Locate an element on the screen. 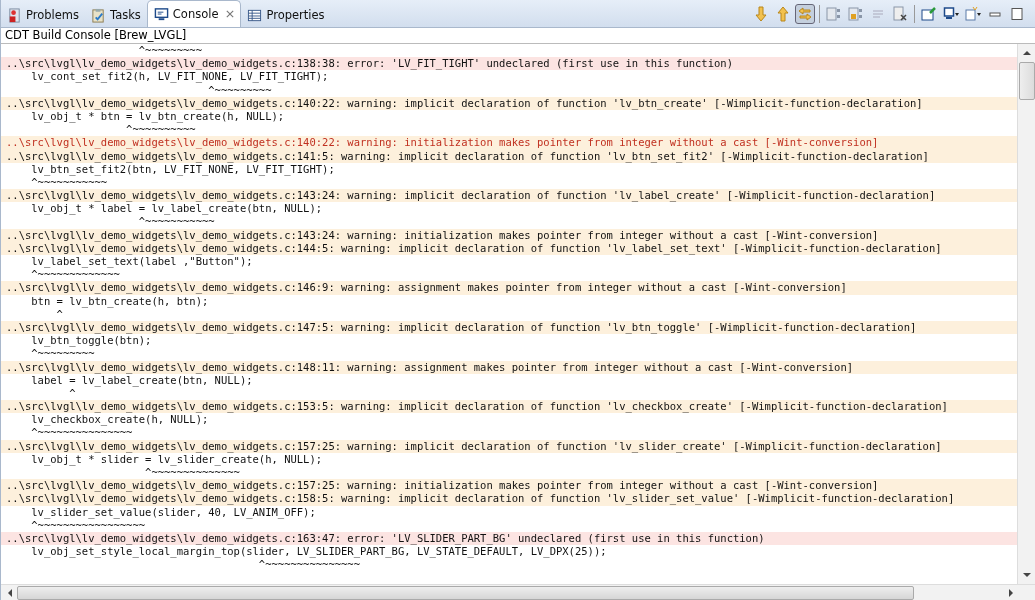 The image size is (1035, 600). clipboard-icon is located at coordinates (98, 15).